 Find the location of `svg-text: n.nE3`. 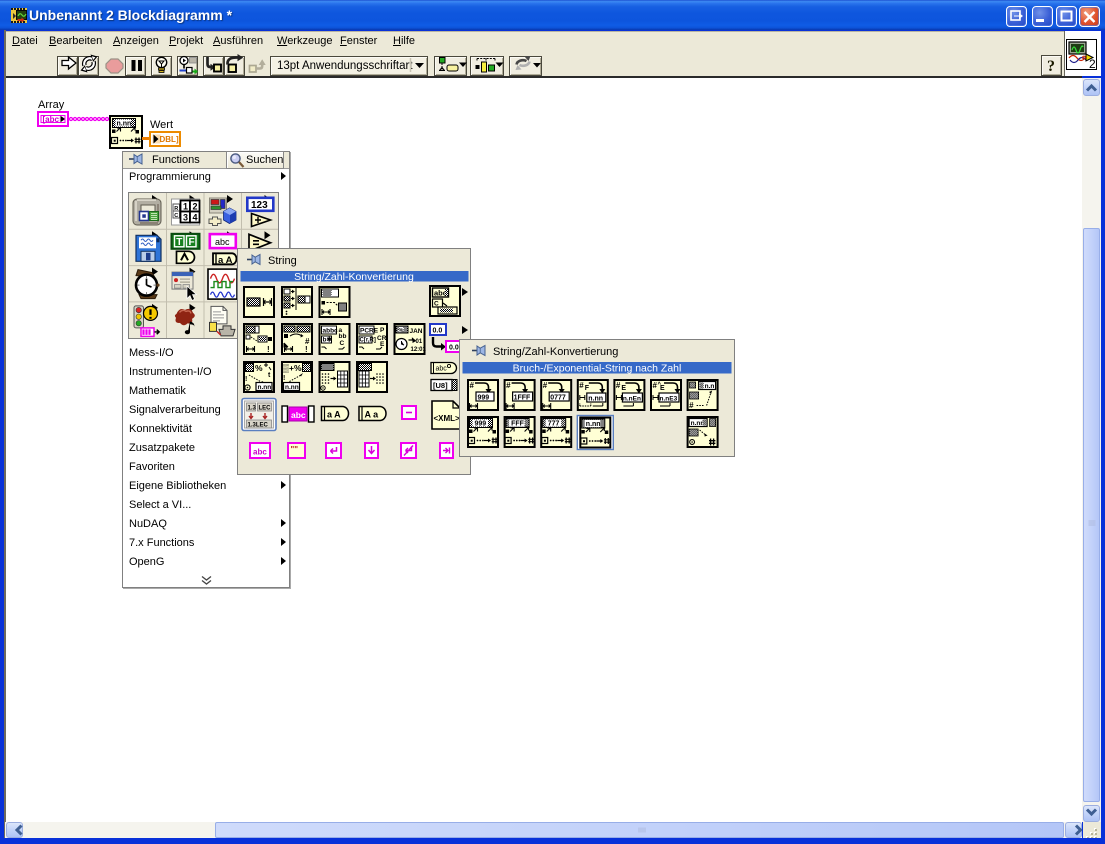

svg-text: n.nE3 is located at coordinates (669, 399).